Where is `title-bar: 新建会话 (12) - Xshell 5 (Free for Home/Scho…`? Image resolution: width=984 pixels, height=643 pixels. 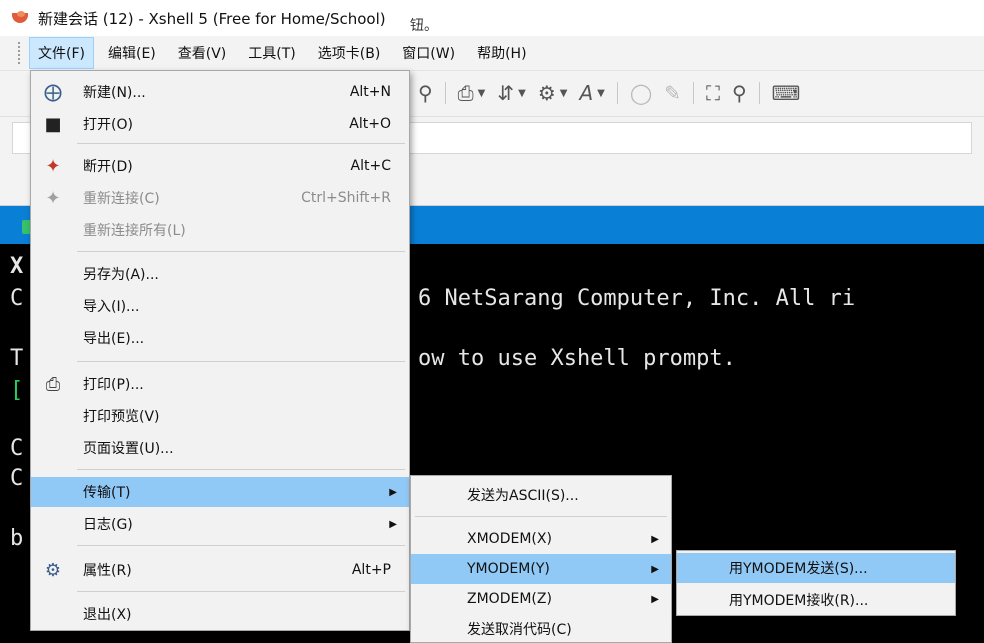 title-bar: 新建会话 (12) - Xshell 5 (Free for Home/Scho… is located at coordinates (492, 18).